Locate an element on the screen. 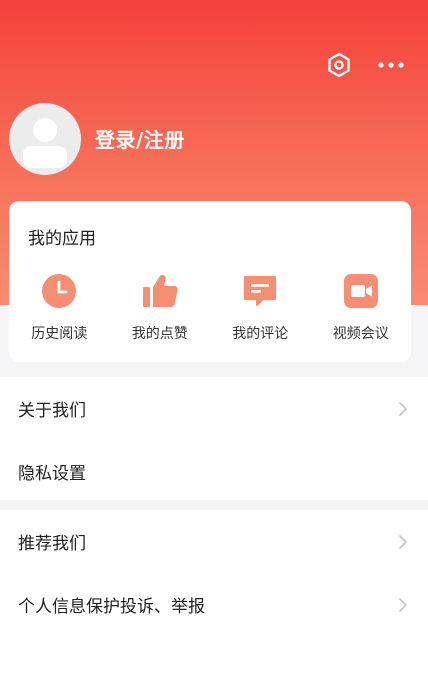  section-divider is located at coordinates (214, 505).